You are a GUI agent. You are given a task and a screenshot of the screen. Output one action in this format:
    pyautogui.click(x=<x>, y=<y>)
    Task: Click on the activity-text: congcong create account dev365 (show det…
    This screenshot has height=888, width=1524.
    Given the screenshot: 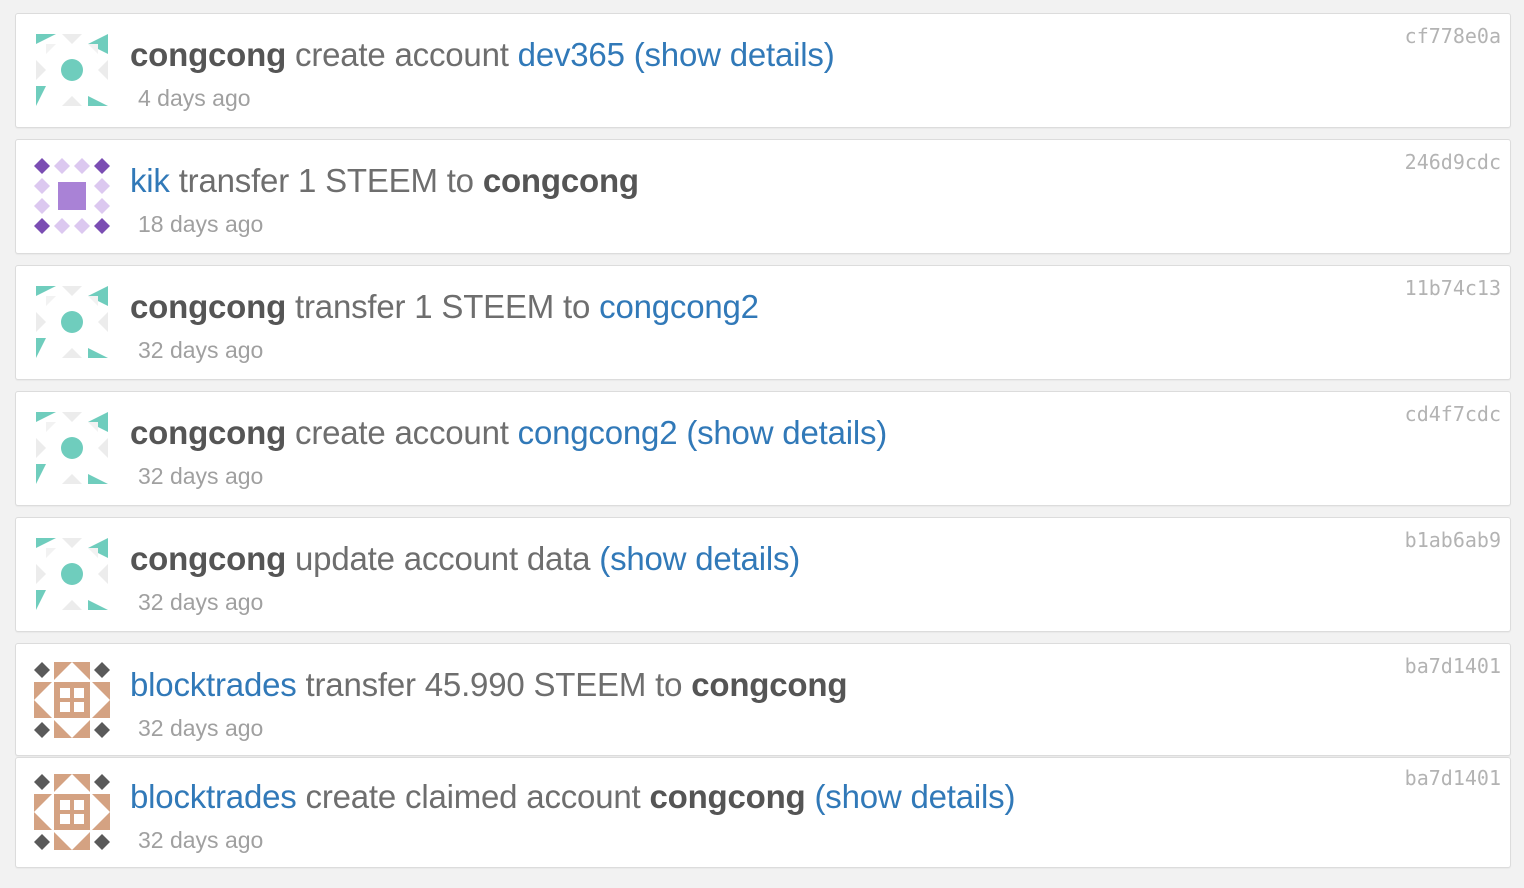 What is the action you would take?
    pyautogui.click(x=482, y=55)
    